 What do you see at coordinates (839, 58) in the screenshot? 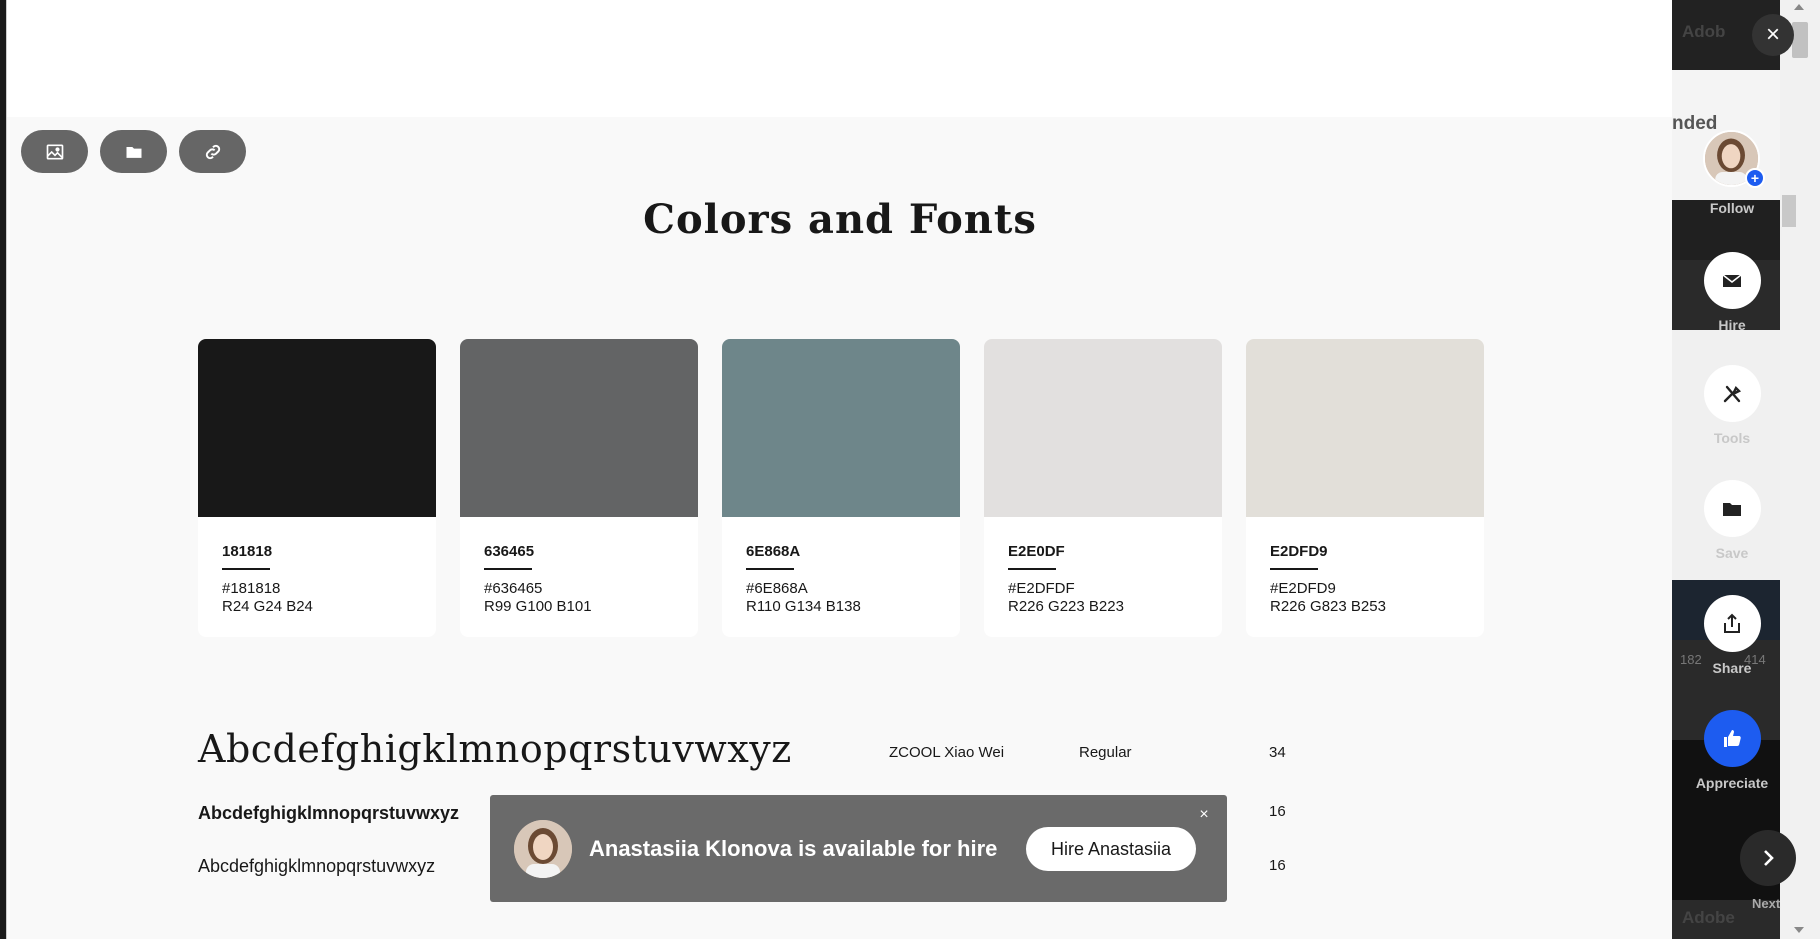
I see `viewer-top-area` at bounding box center [839, 58].